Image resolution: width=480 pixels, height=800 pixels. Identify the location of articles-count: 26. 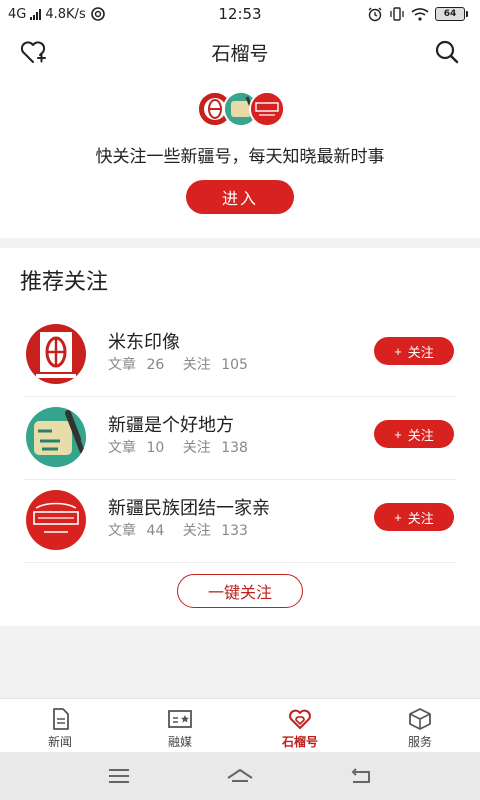
(155, 365).